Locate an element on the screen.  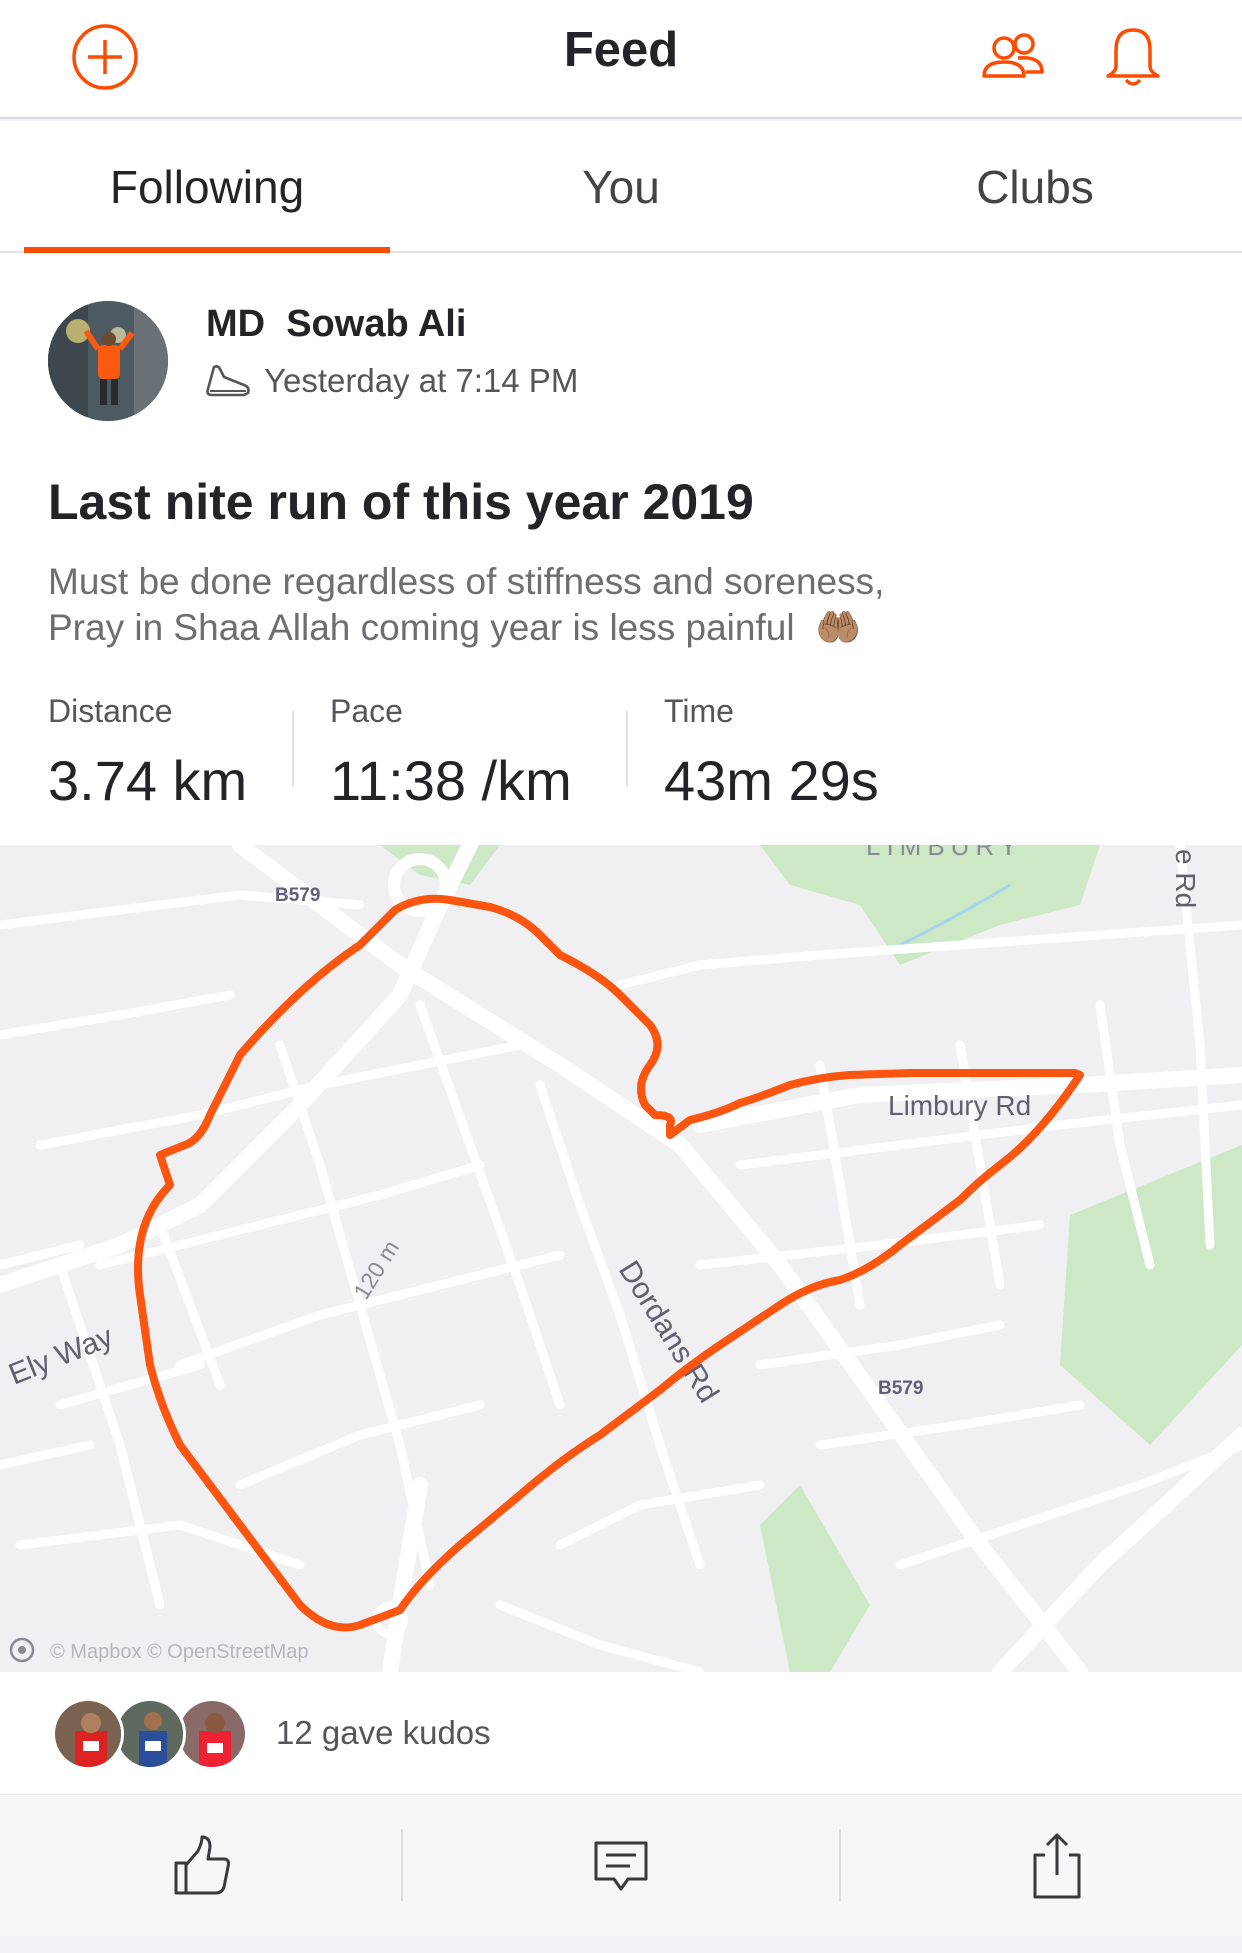
share-icon is located at coordinates (1057, 1866).